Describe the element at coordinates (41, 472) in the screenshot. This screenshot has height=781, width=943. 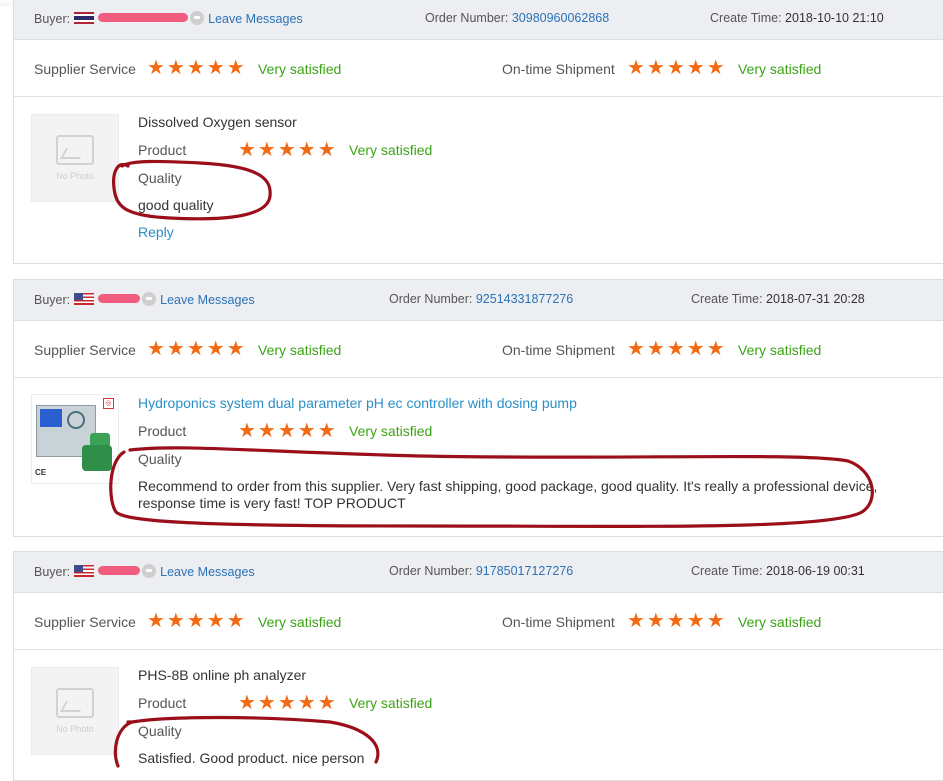
I see `ce-mark: CE` at that location.